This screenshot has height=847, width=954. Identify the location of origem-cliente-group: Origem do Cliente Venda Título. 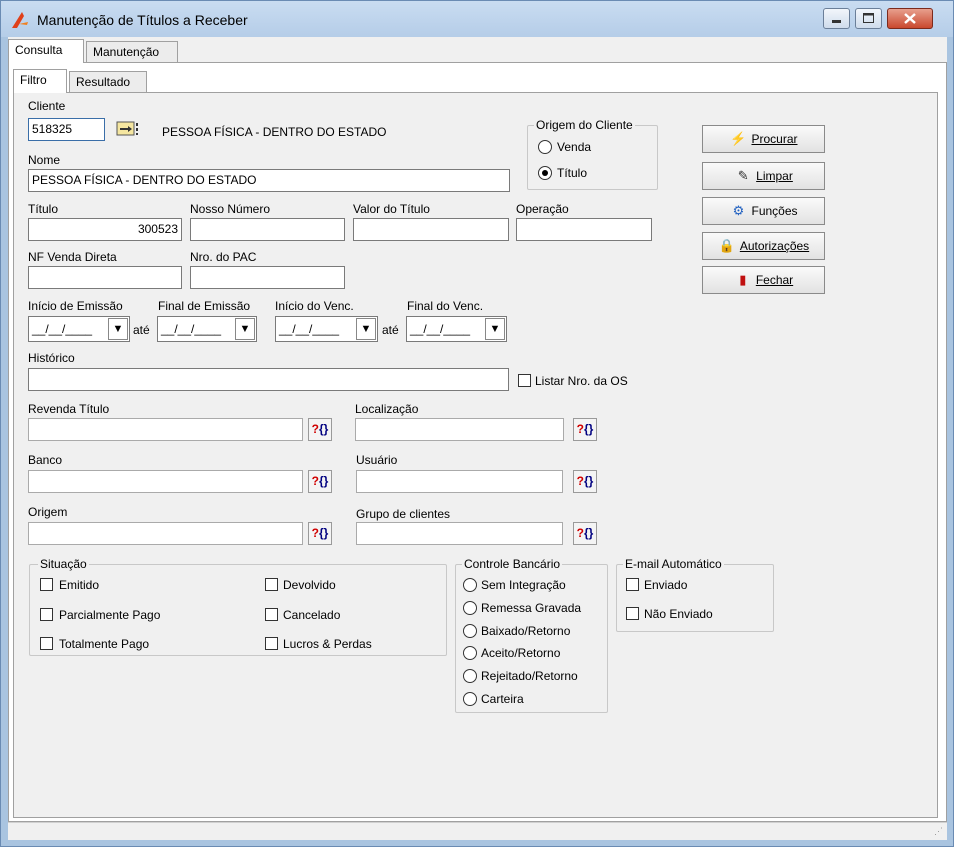
(592, 154).